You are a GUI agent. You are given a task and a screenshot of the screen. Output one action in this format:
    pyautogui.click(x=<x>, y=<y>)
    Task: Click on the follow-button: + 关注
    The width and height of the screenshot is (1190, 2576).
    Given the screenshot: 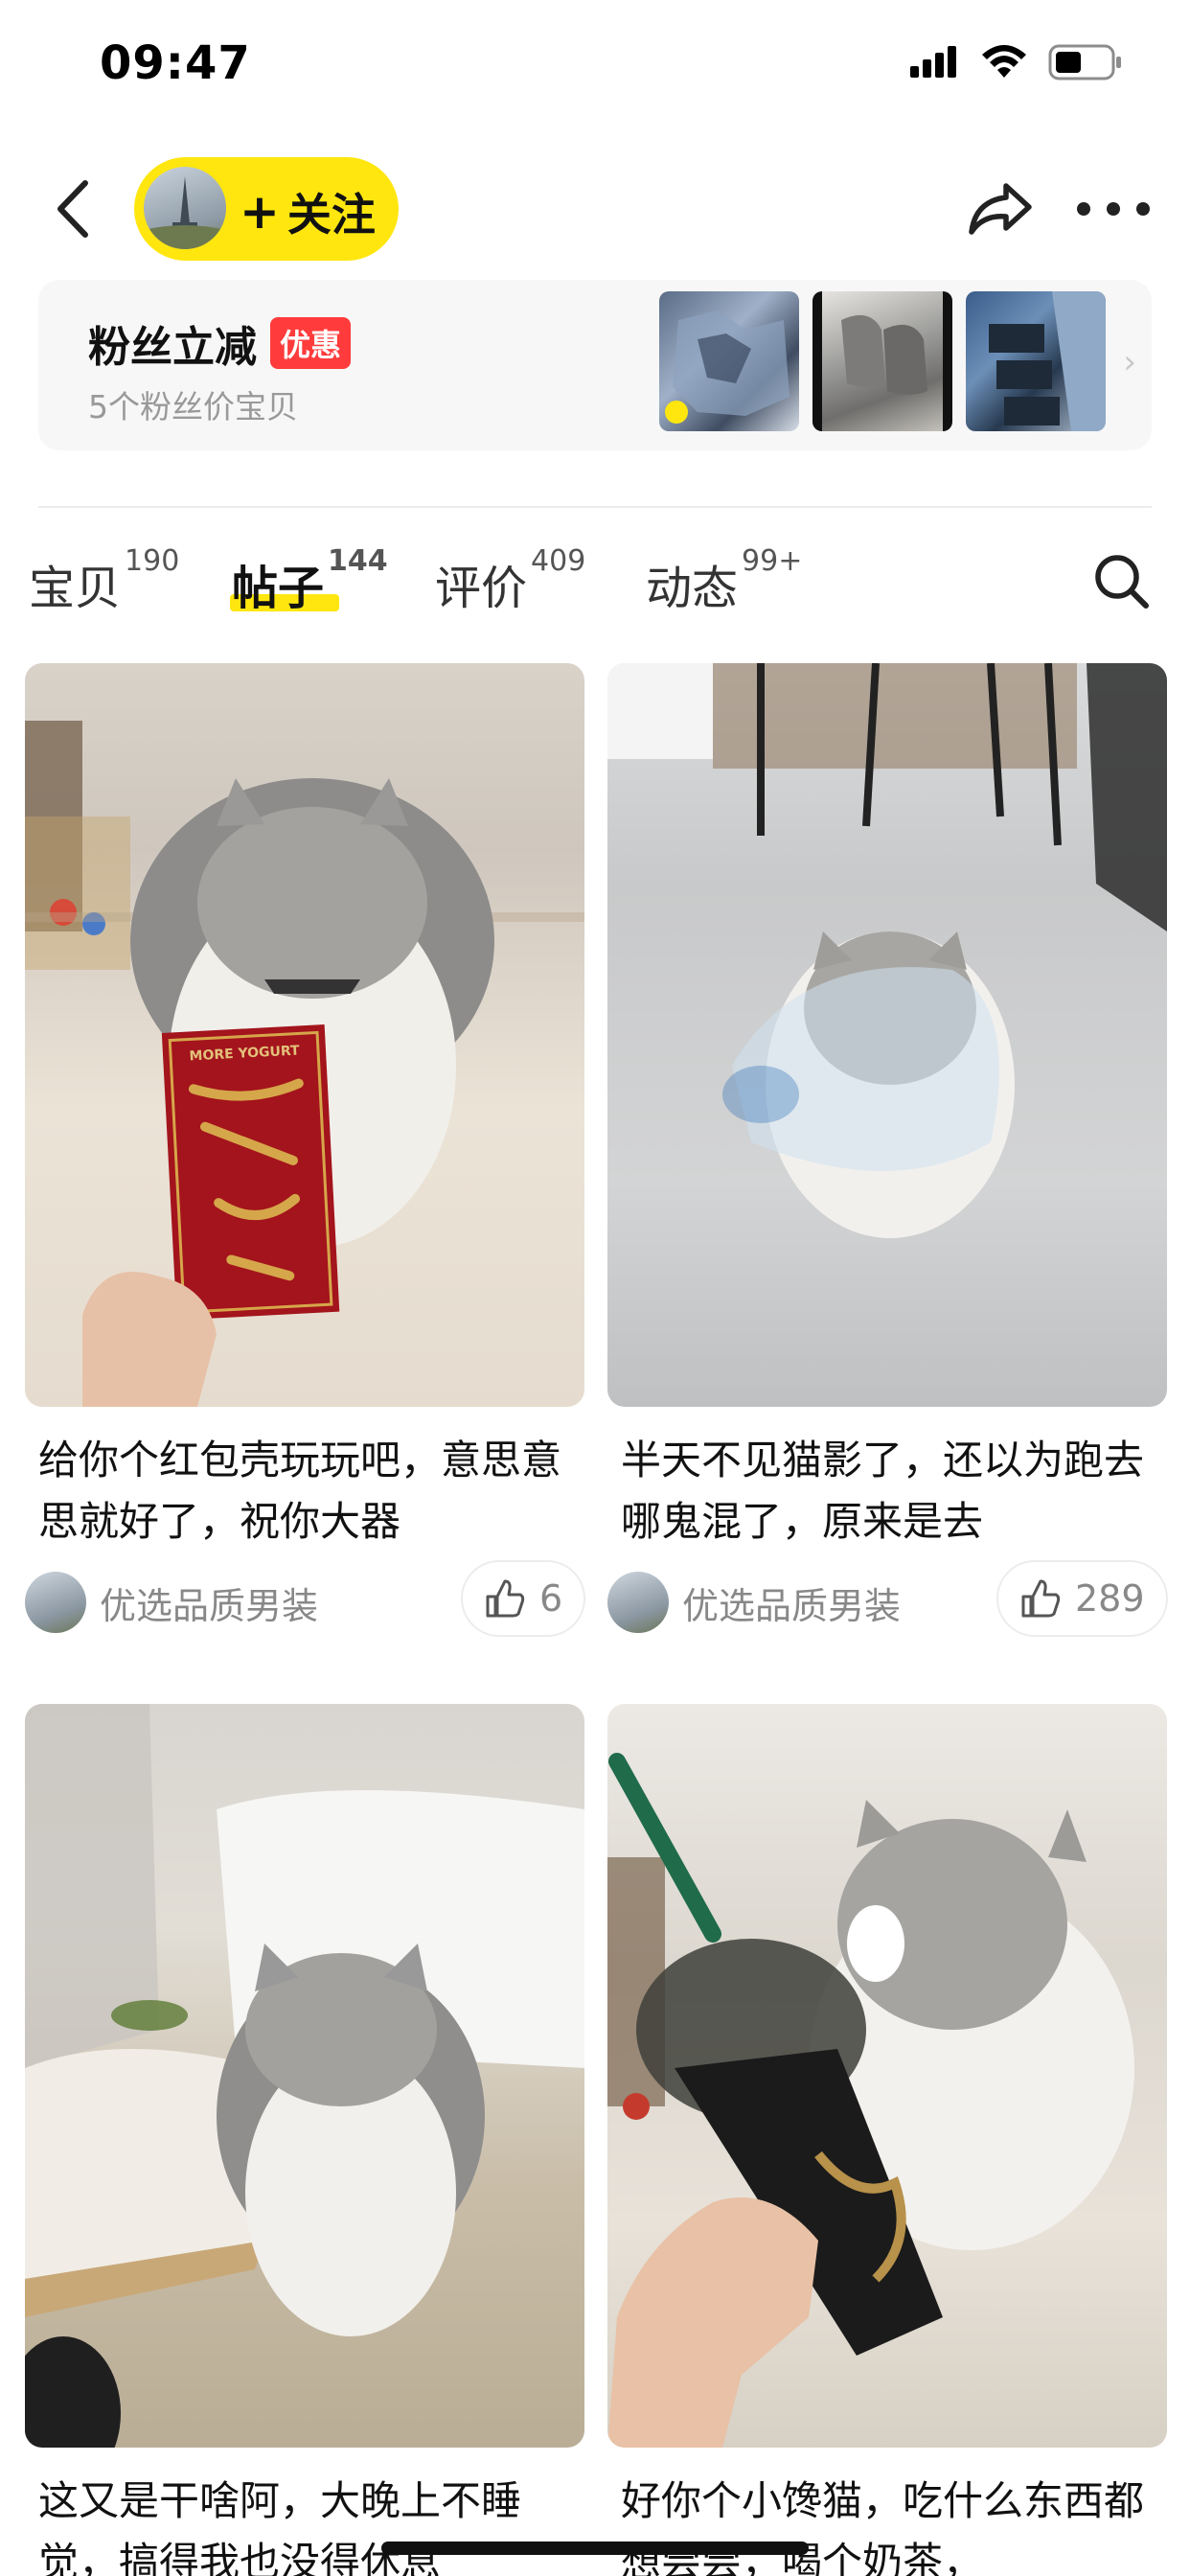 What is the action you would take?
    pyautogui.click(x=266, y=209)
    